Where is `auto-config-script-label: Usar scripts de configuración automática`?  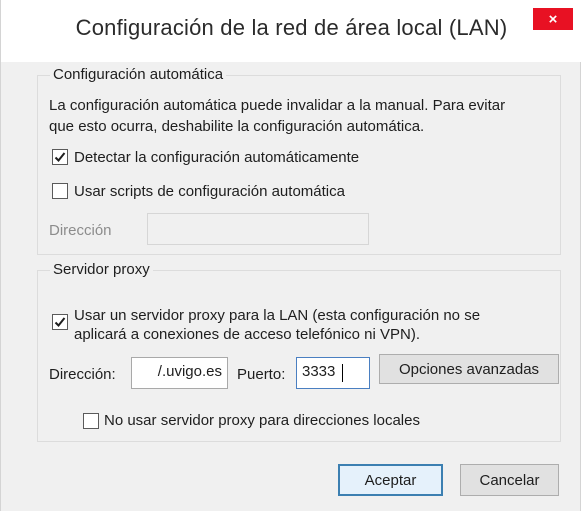
auto-config-script-label: Usar scripts de configuración automática is located at coordinates (209, 191).